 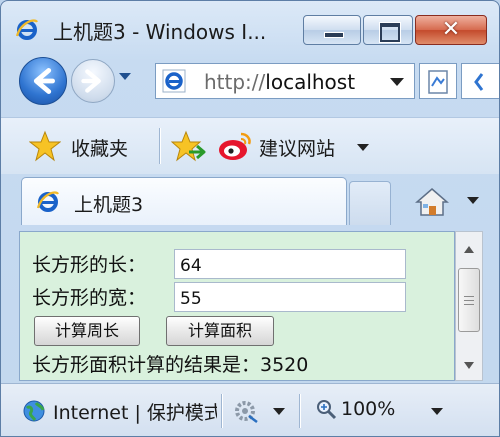 I want to click on vertical-scrollbar, so click(x=469, y=306).